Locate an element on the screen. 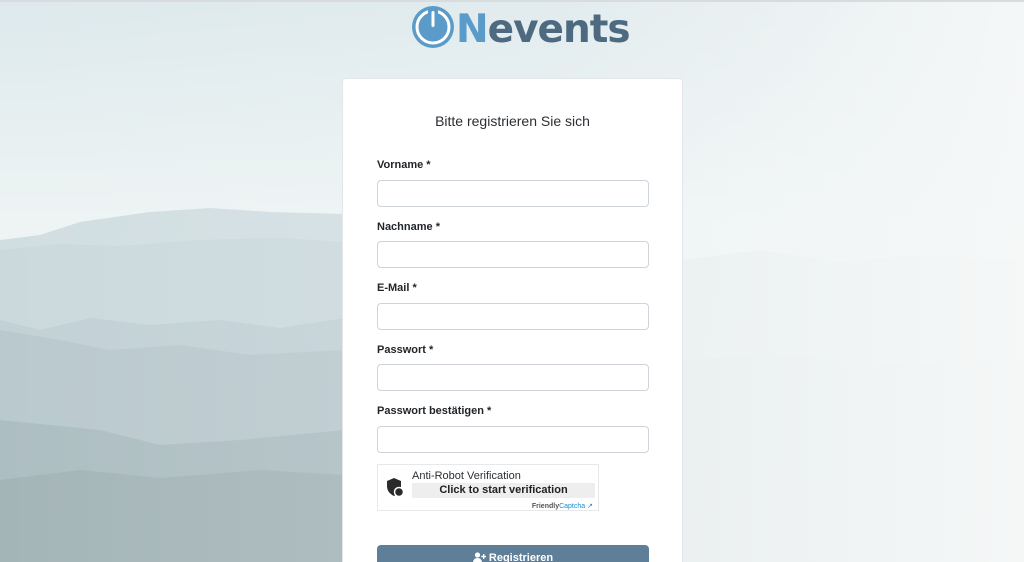 The width and height of the screenshot is (1024, 562). form-title: Bitte registrieren Sie sich is located at coordinates (512, 121).